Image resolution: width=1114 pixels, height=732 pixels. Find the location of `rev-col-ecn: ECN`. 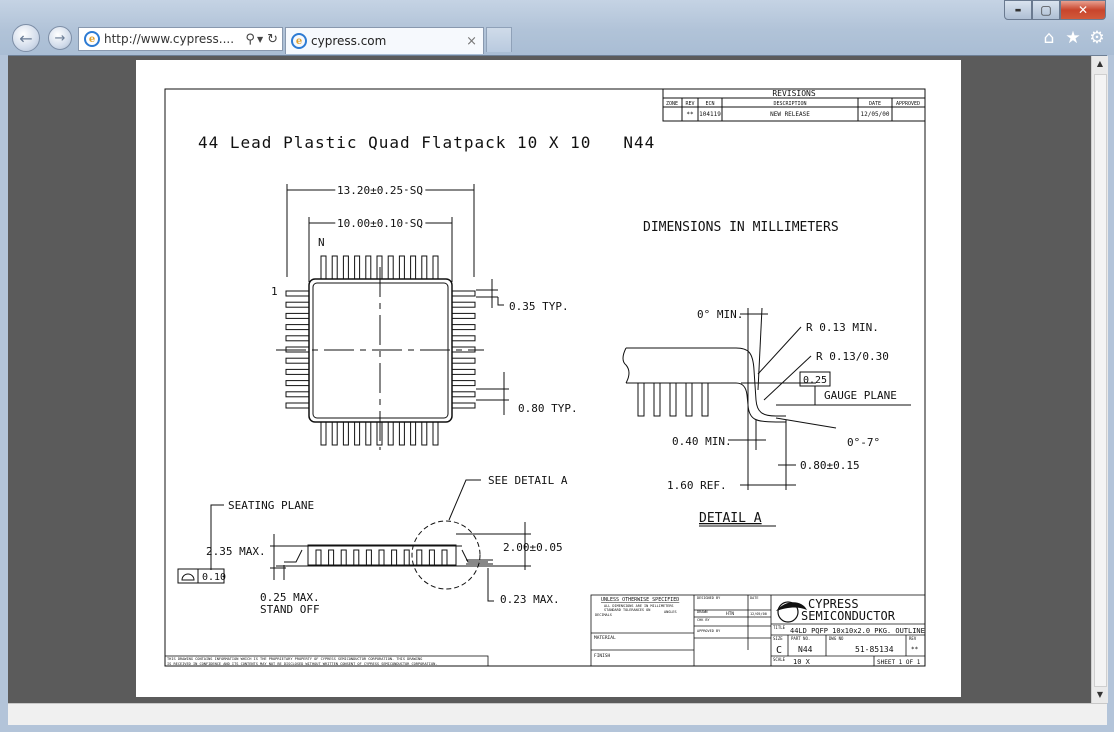

rev-col-ecn: ECN is located at coordinates (709, 104).